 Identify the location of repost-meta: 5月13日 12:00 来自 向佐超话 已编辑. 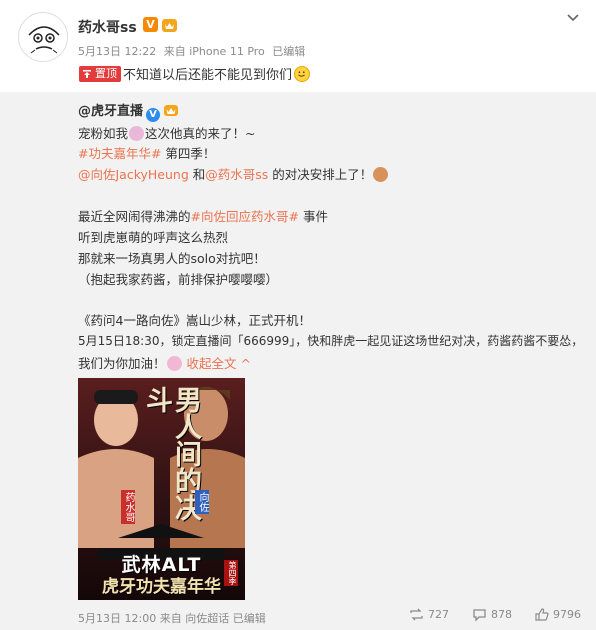
(172, 618).